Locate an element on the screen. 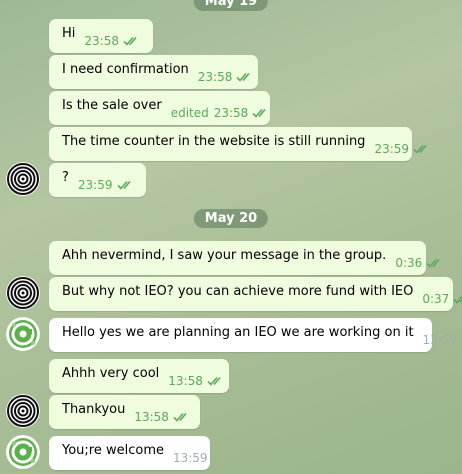  message-meta: 0:37 is located at coordinates (442, 299).